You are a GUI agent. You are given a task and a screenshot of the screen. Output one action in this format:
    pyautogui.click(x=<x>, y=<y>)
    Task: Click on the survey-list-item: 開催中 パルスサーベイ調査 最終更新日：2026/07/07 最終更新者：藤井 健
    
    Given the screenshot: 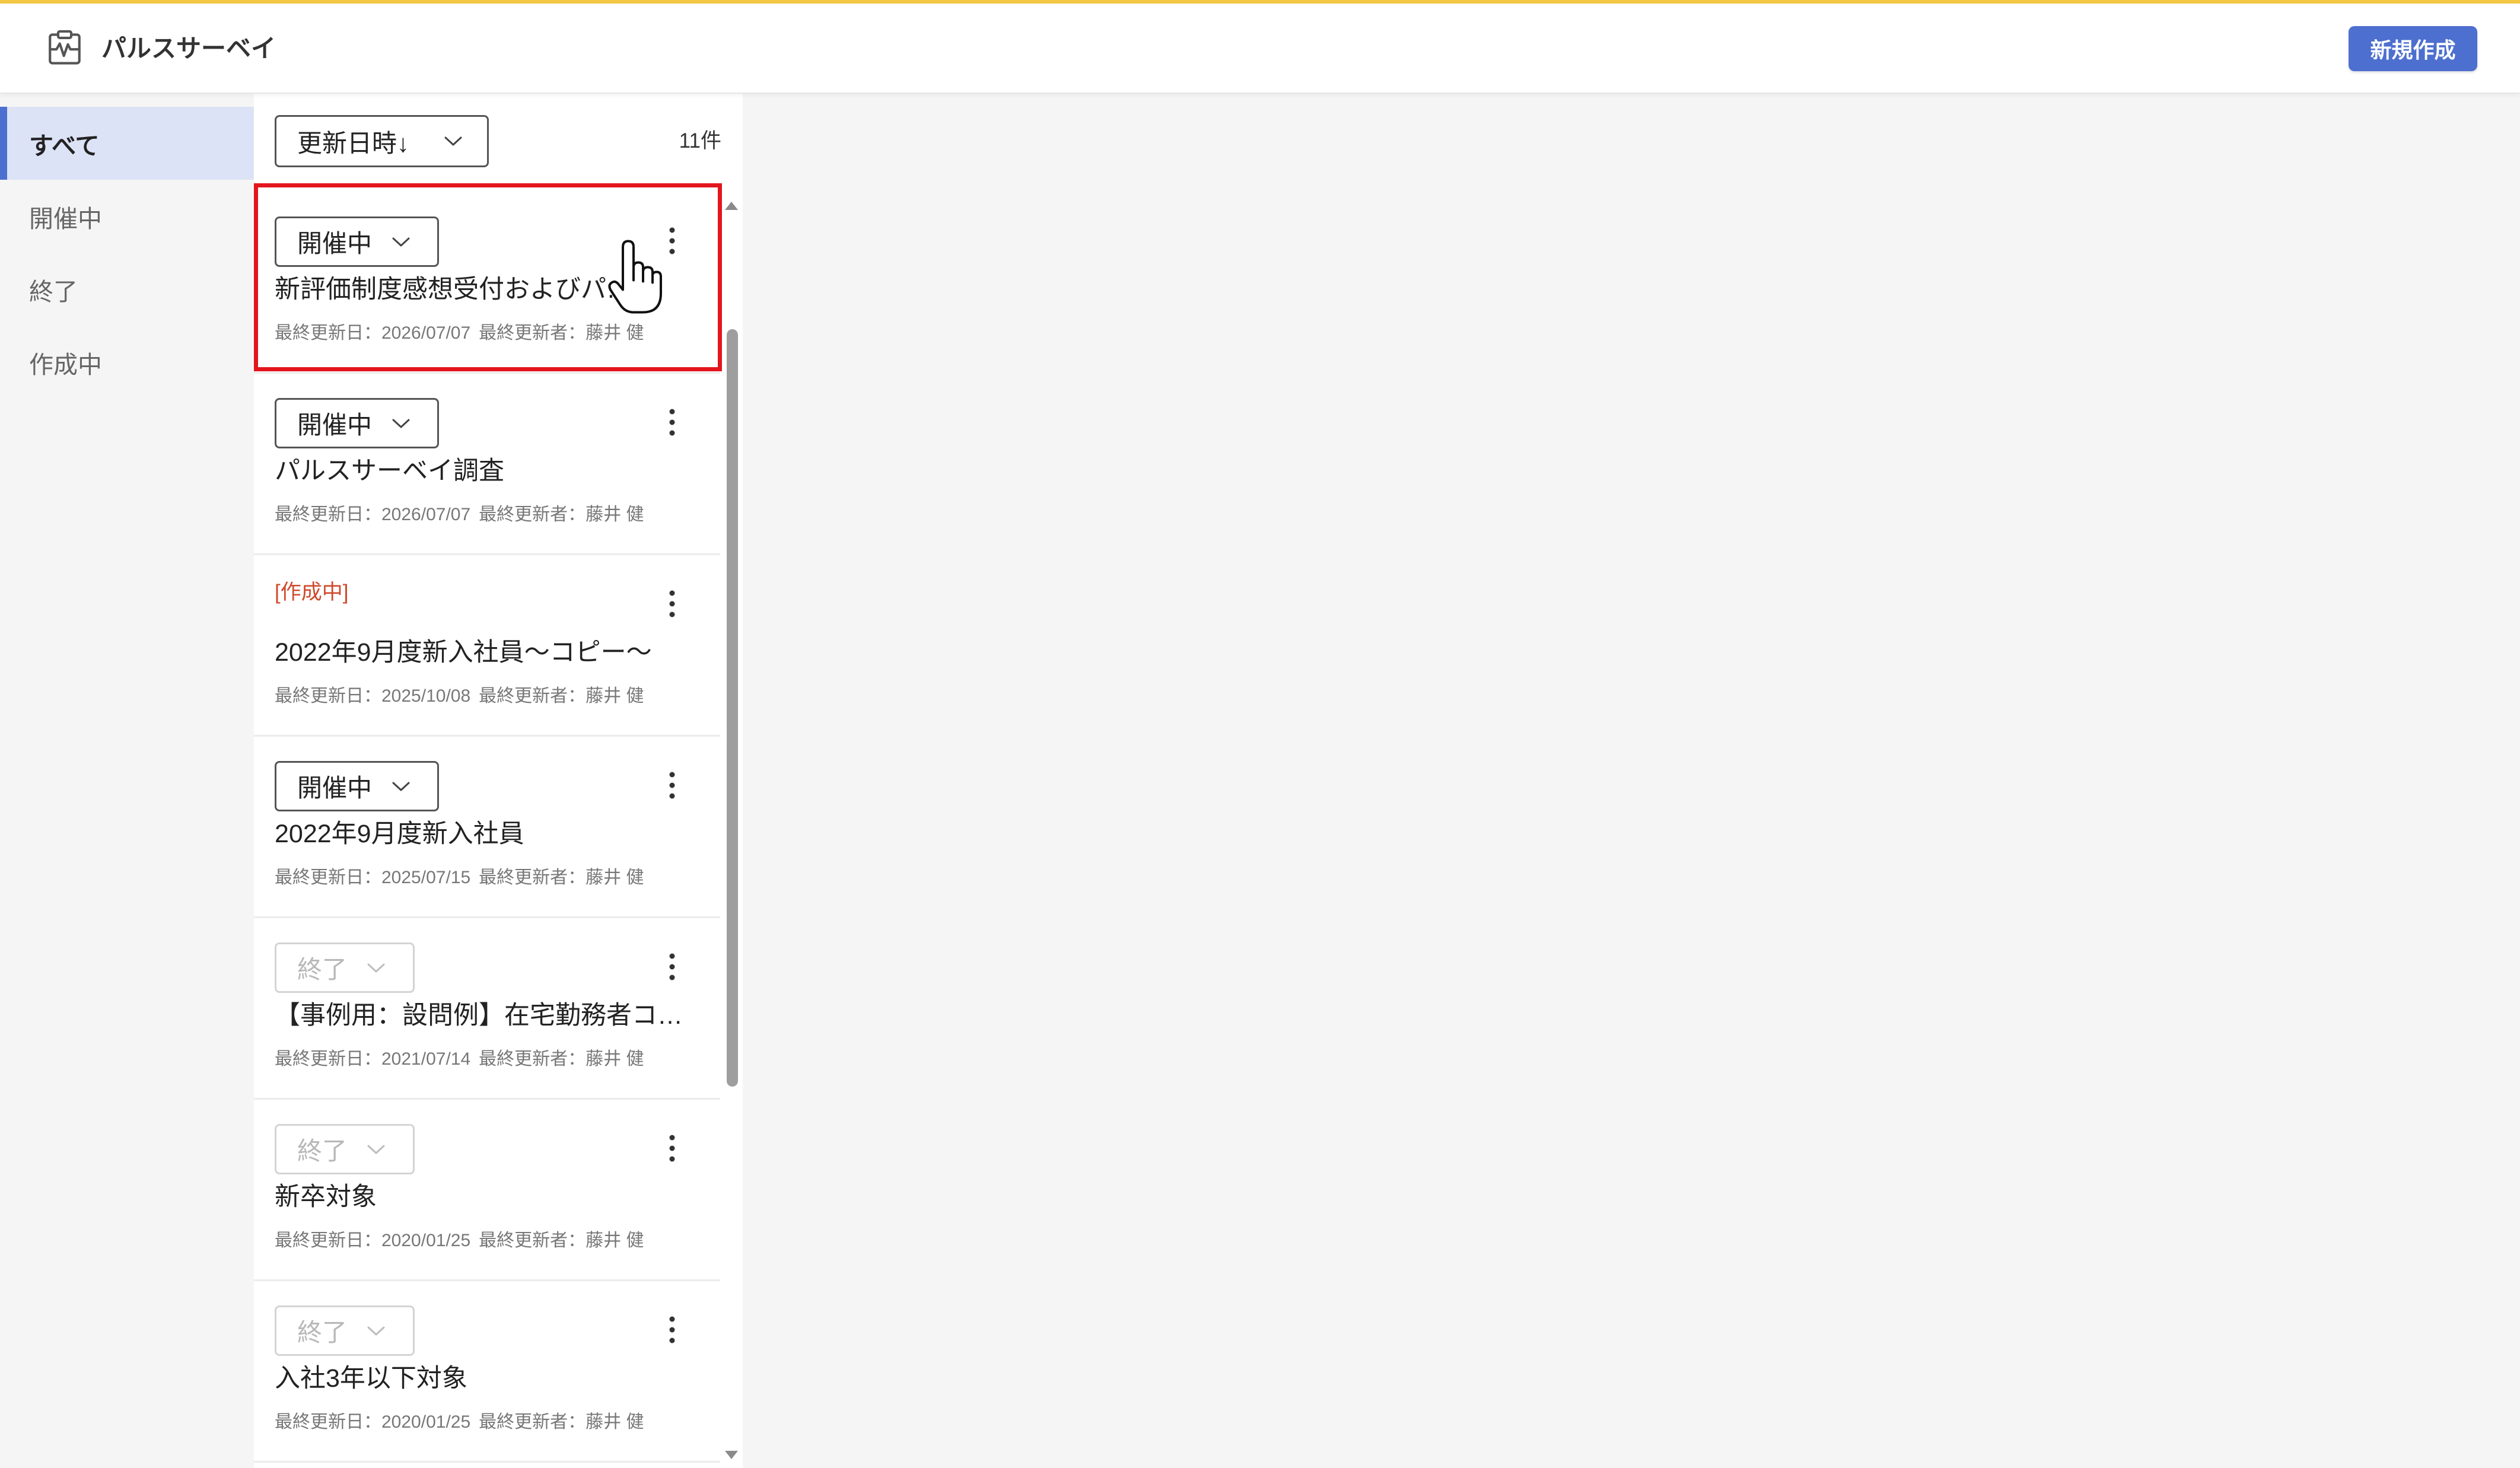 What is the action you would take?
    pyautogui.click(x=487, y=465)
    